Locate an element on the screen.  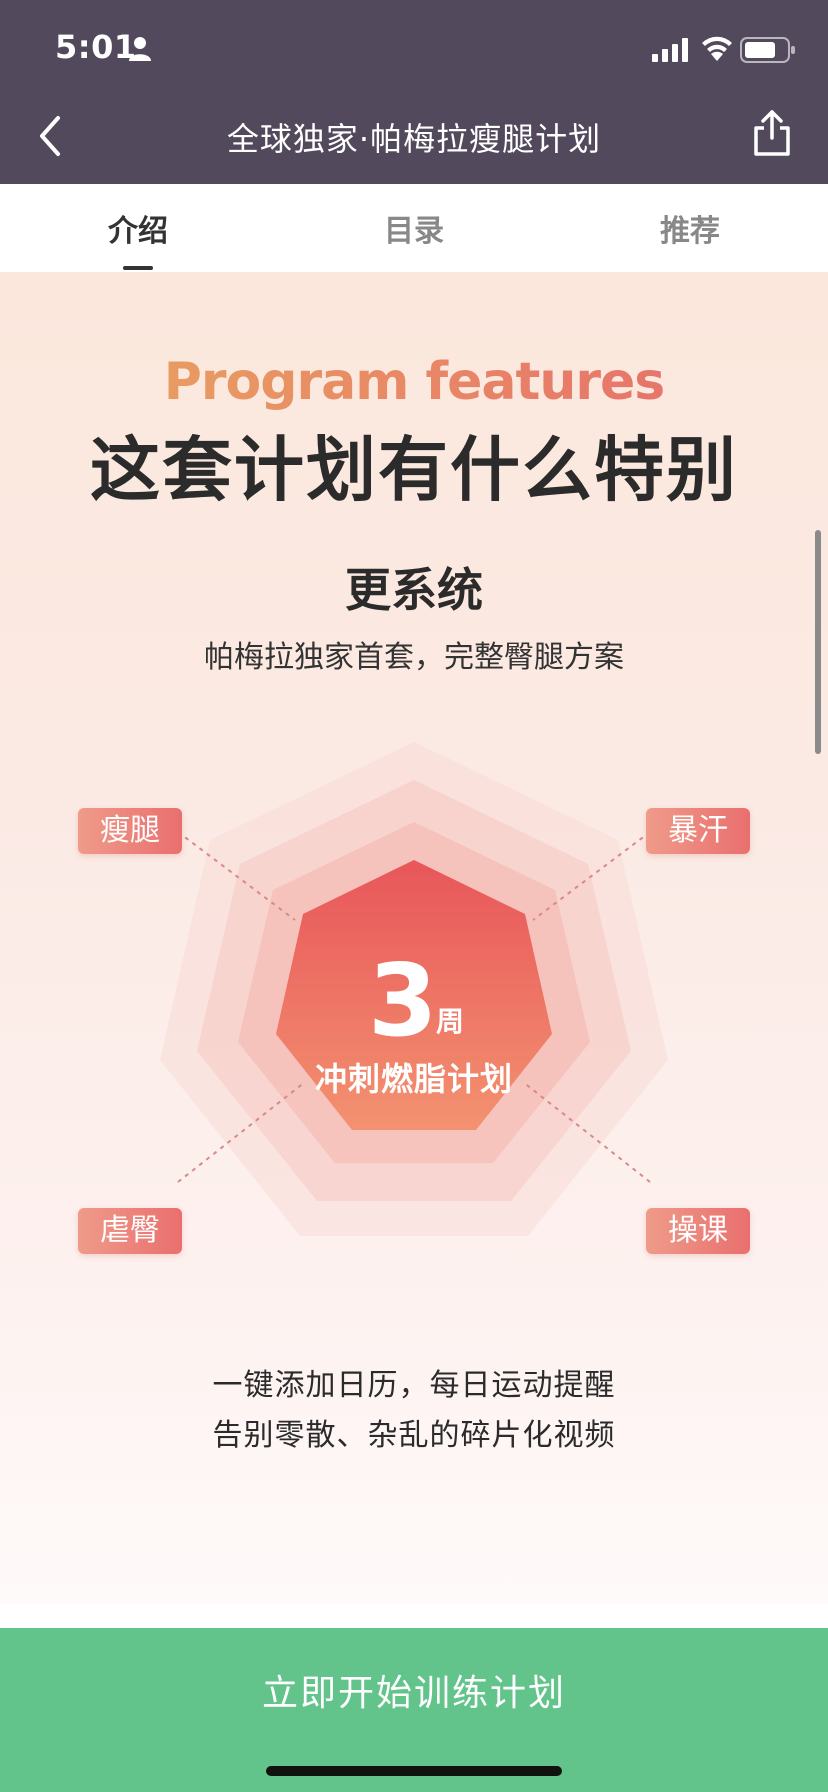
weeks-number: 3 is located at coordinates (403, 1000).